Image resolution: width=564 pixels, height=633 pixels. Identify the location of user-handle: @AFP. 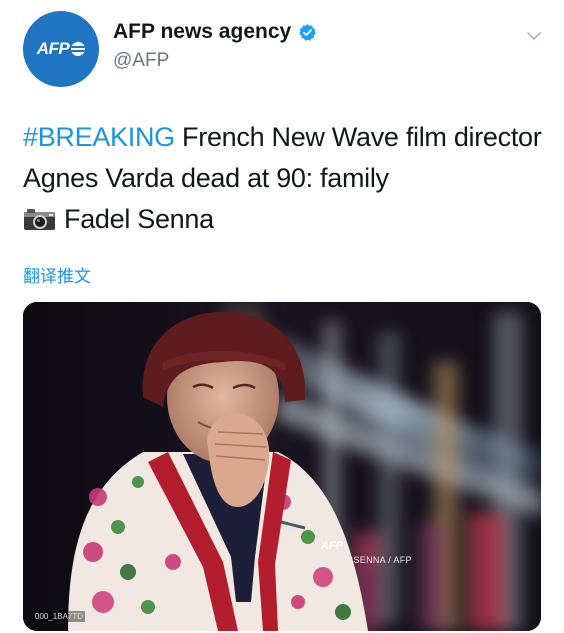
(141, 61).